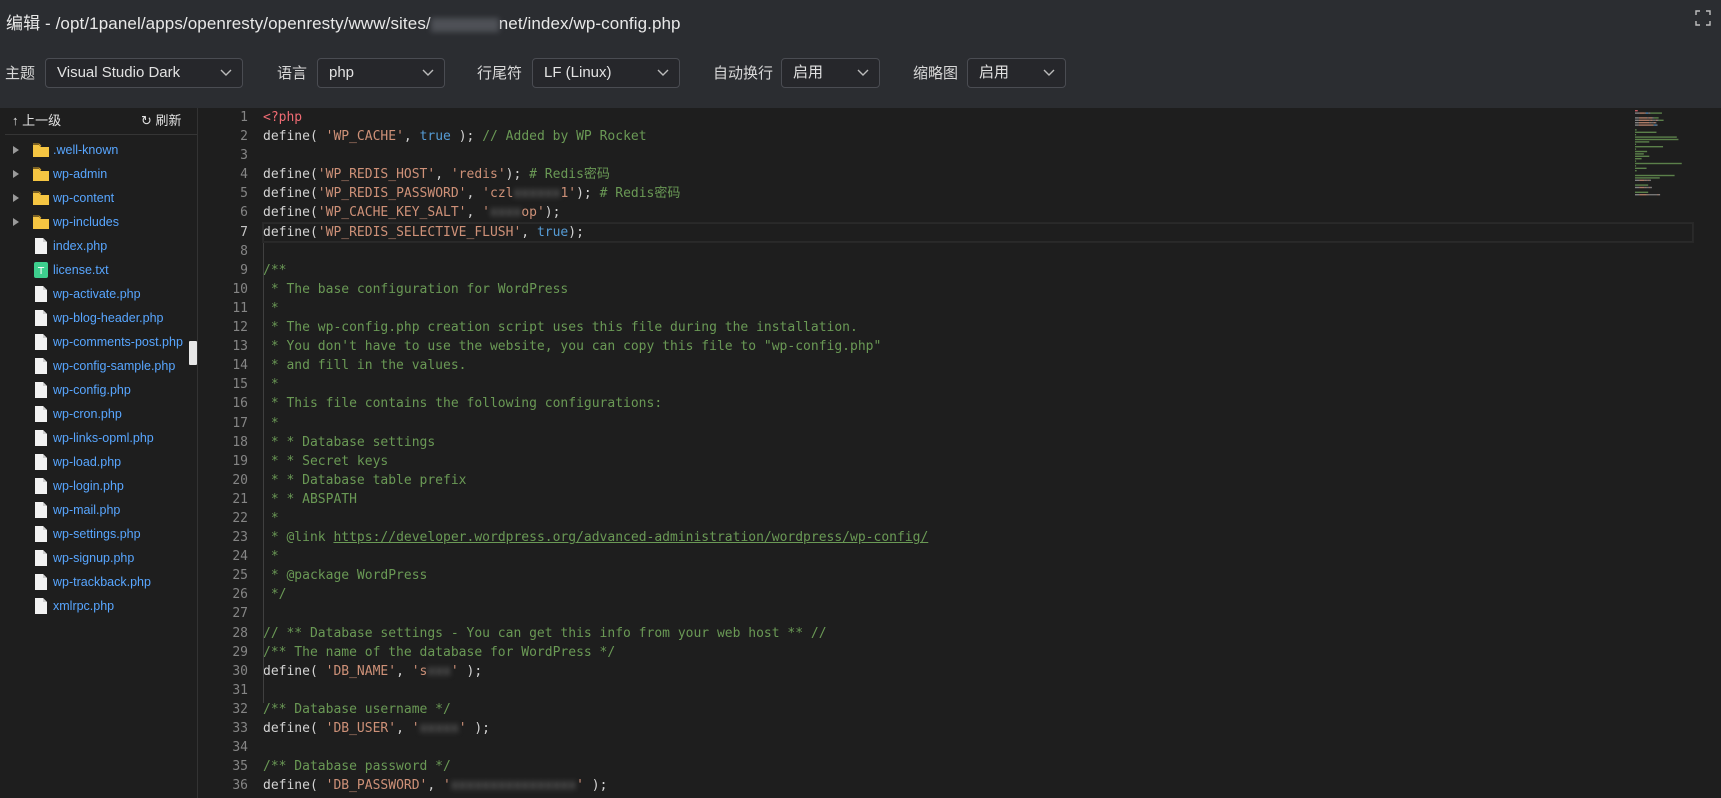 This screenshot has height=798, width=1721. I want to click on code-line: * * ABSPATH, so click(978, 499).